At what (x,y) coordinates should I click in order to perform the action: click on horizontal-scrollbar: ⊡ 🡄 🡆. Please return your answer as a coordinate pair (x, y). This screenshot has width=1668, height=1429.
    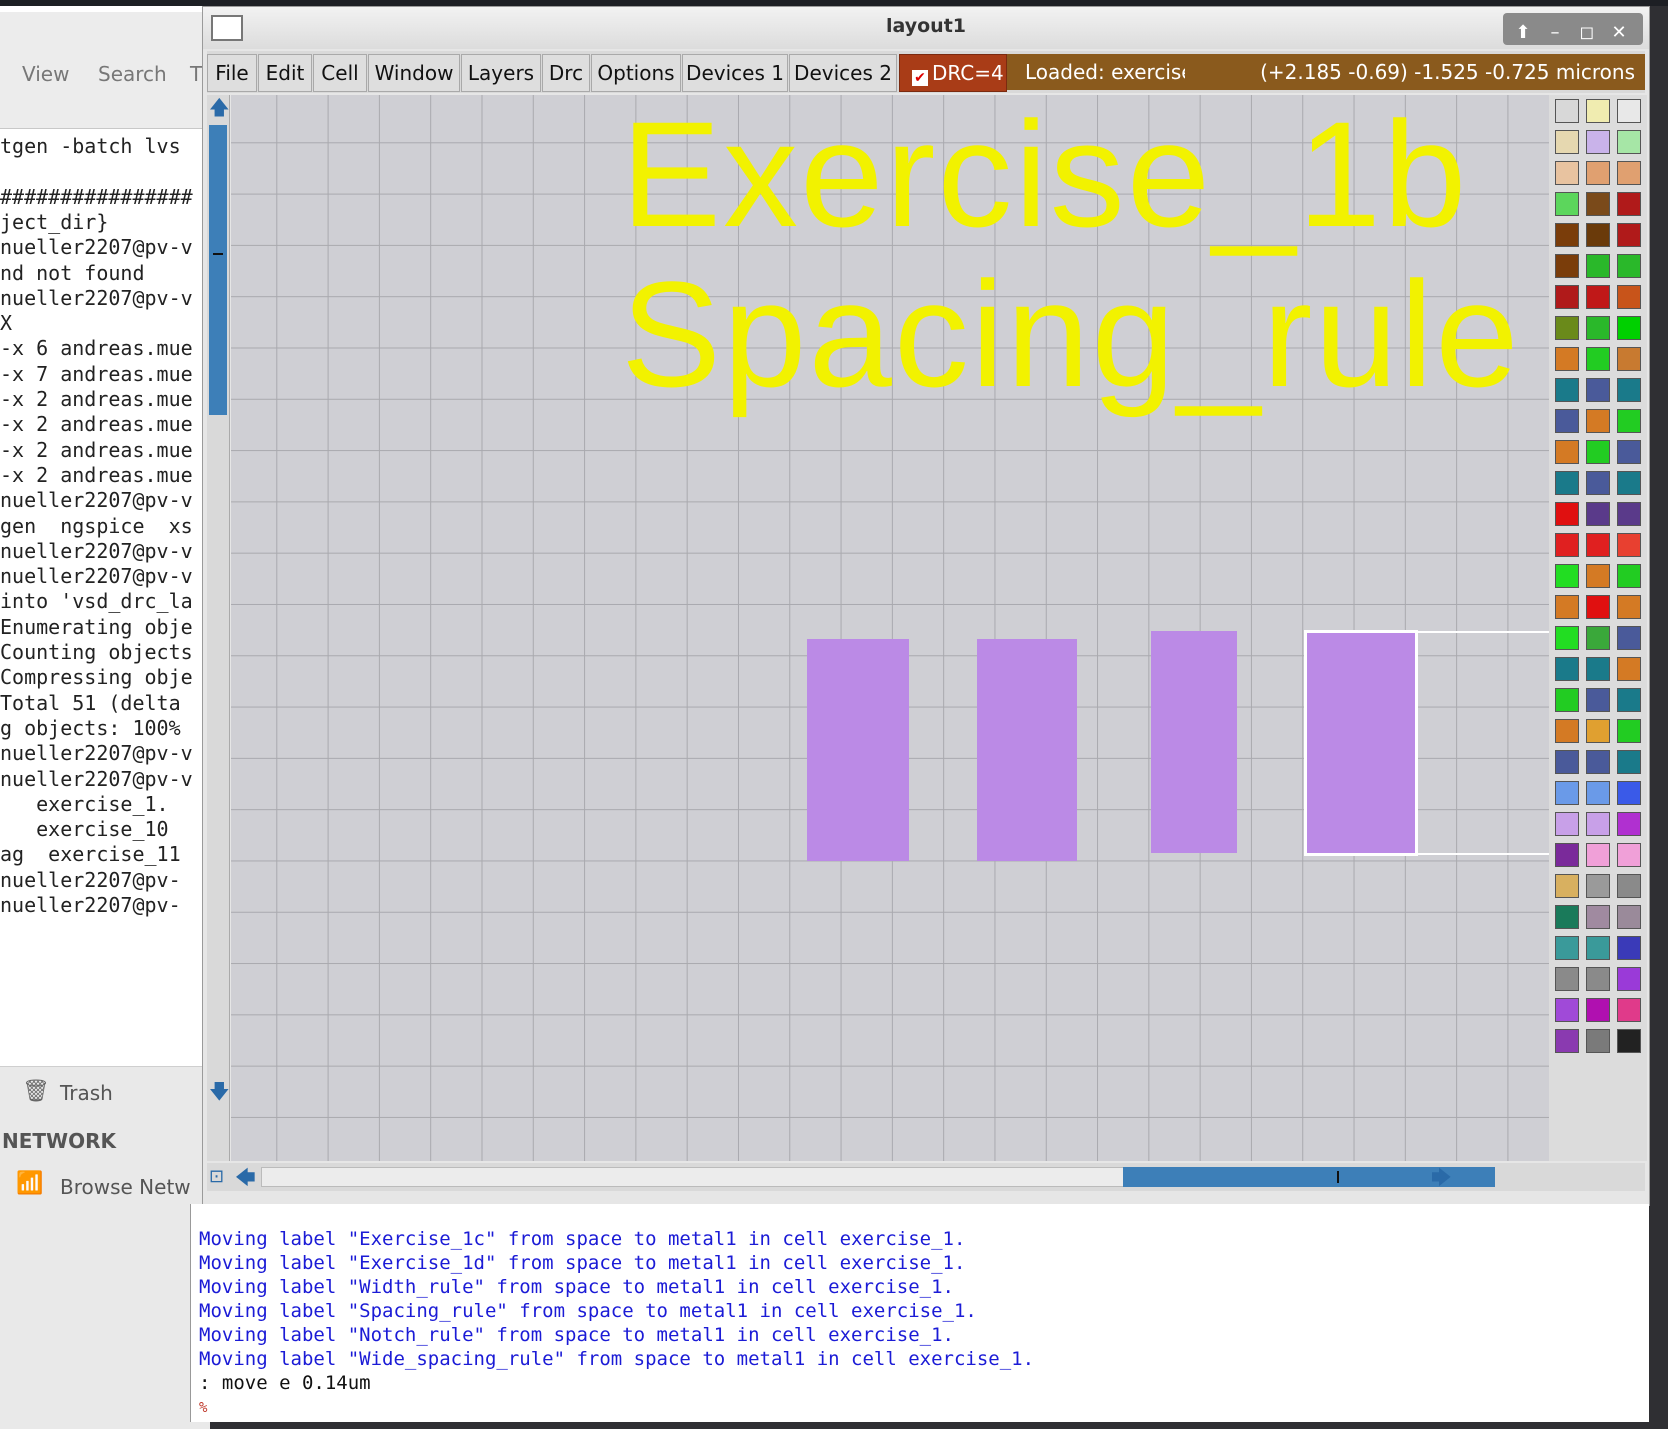
    Looking at the image, I should click on (926, 1177).